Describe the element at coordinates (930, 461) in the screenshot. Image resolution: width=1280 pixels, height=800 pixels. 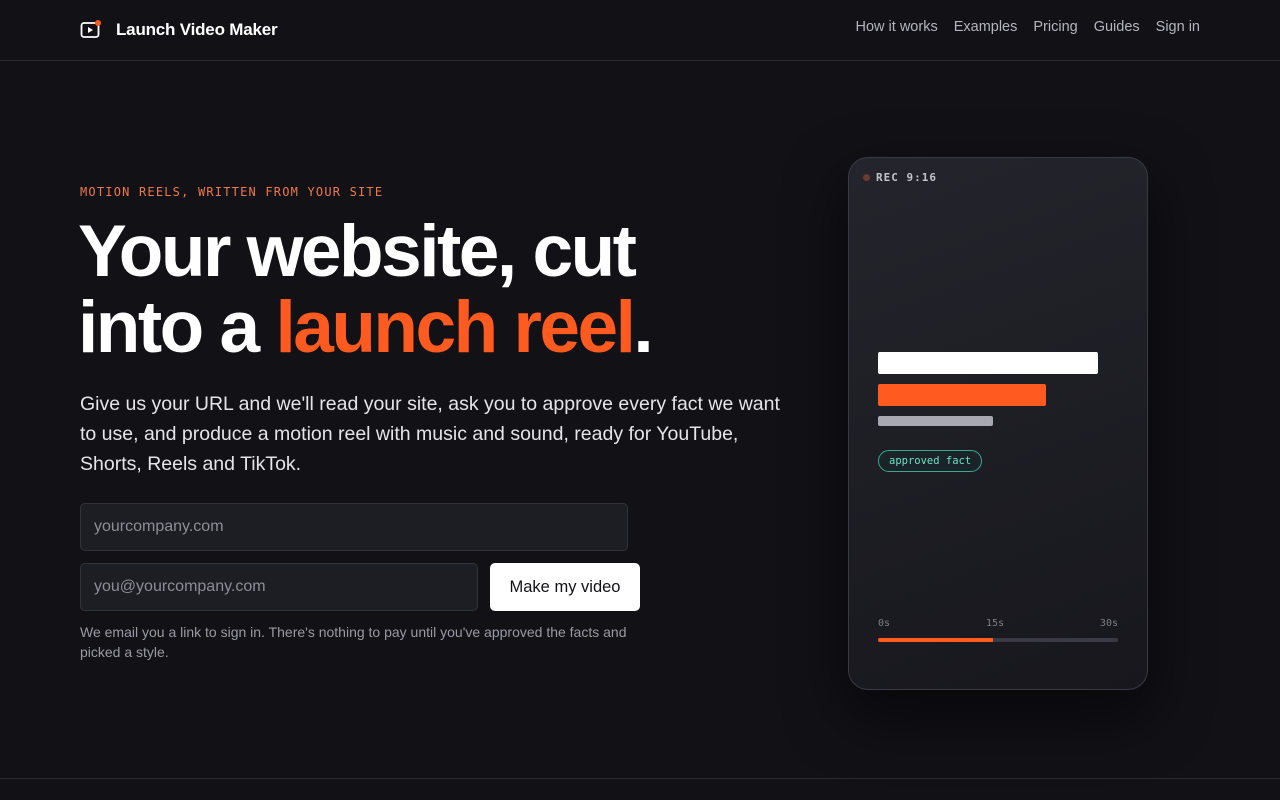
I see `approved-fact-chip: approved fact` at that location.